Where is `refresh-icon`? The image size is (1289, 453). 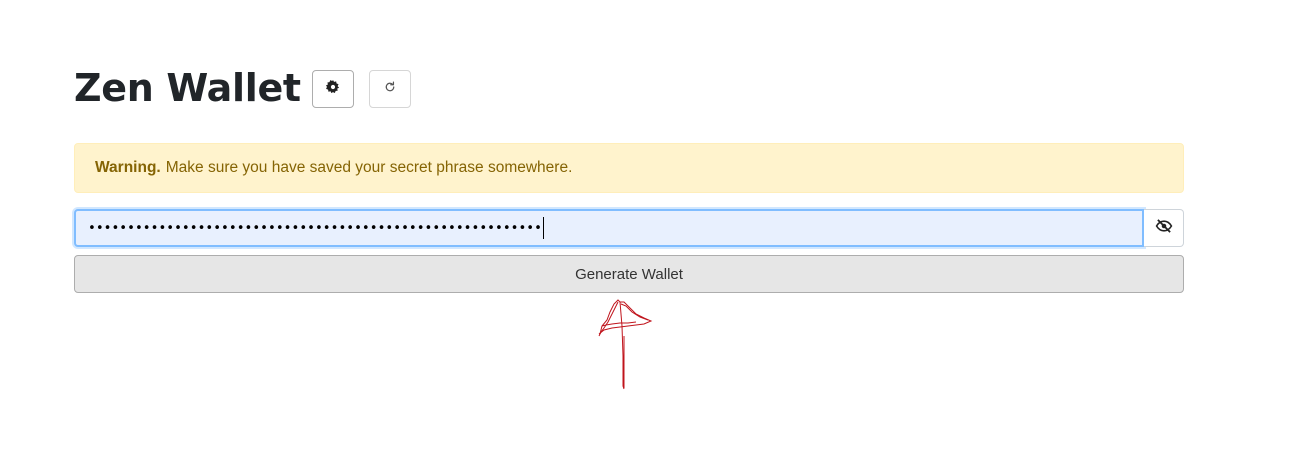 refresh-icon is located at coordinates (390, 89).